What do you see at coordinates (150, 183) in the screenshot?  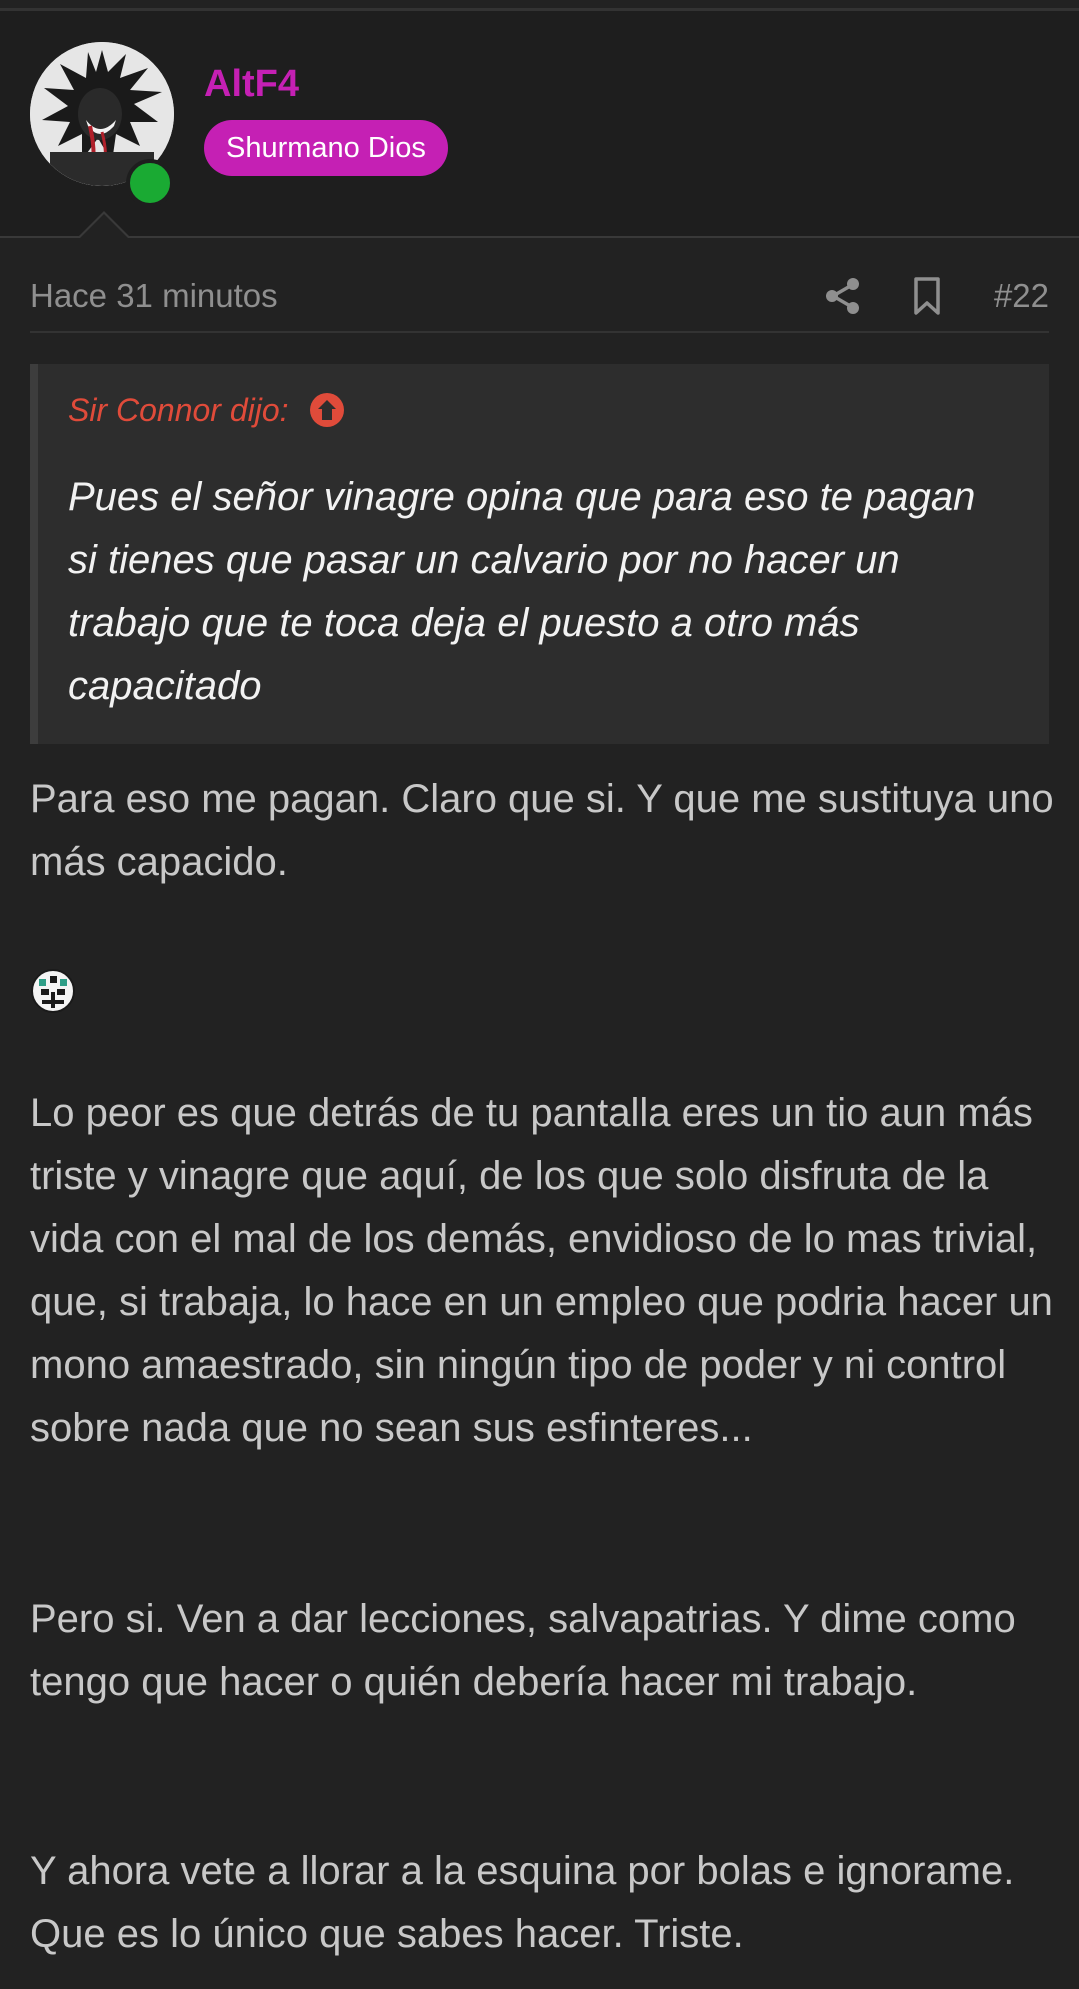 I see `online-status-indicator` at bounding box center [150, 183].